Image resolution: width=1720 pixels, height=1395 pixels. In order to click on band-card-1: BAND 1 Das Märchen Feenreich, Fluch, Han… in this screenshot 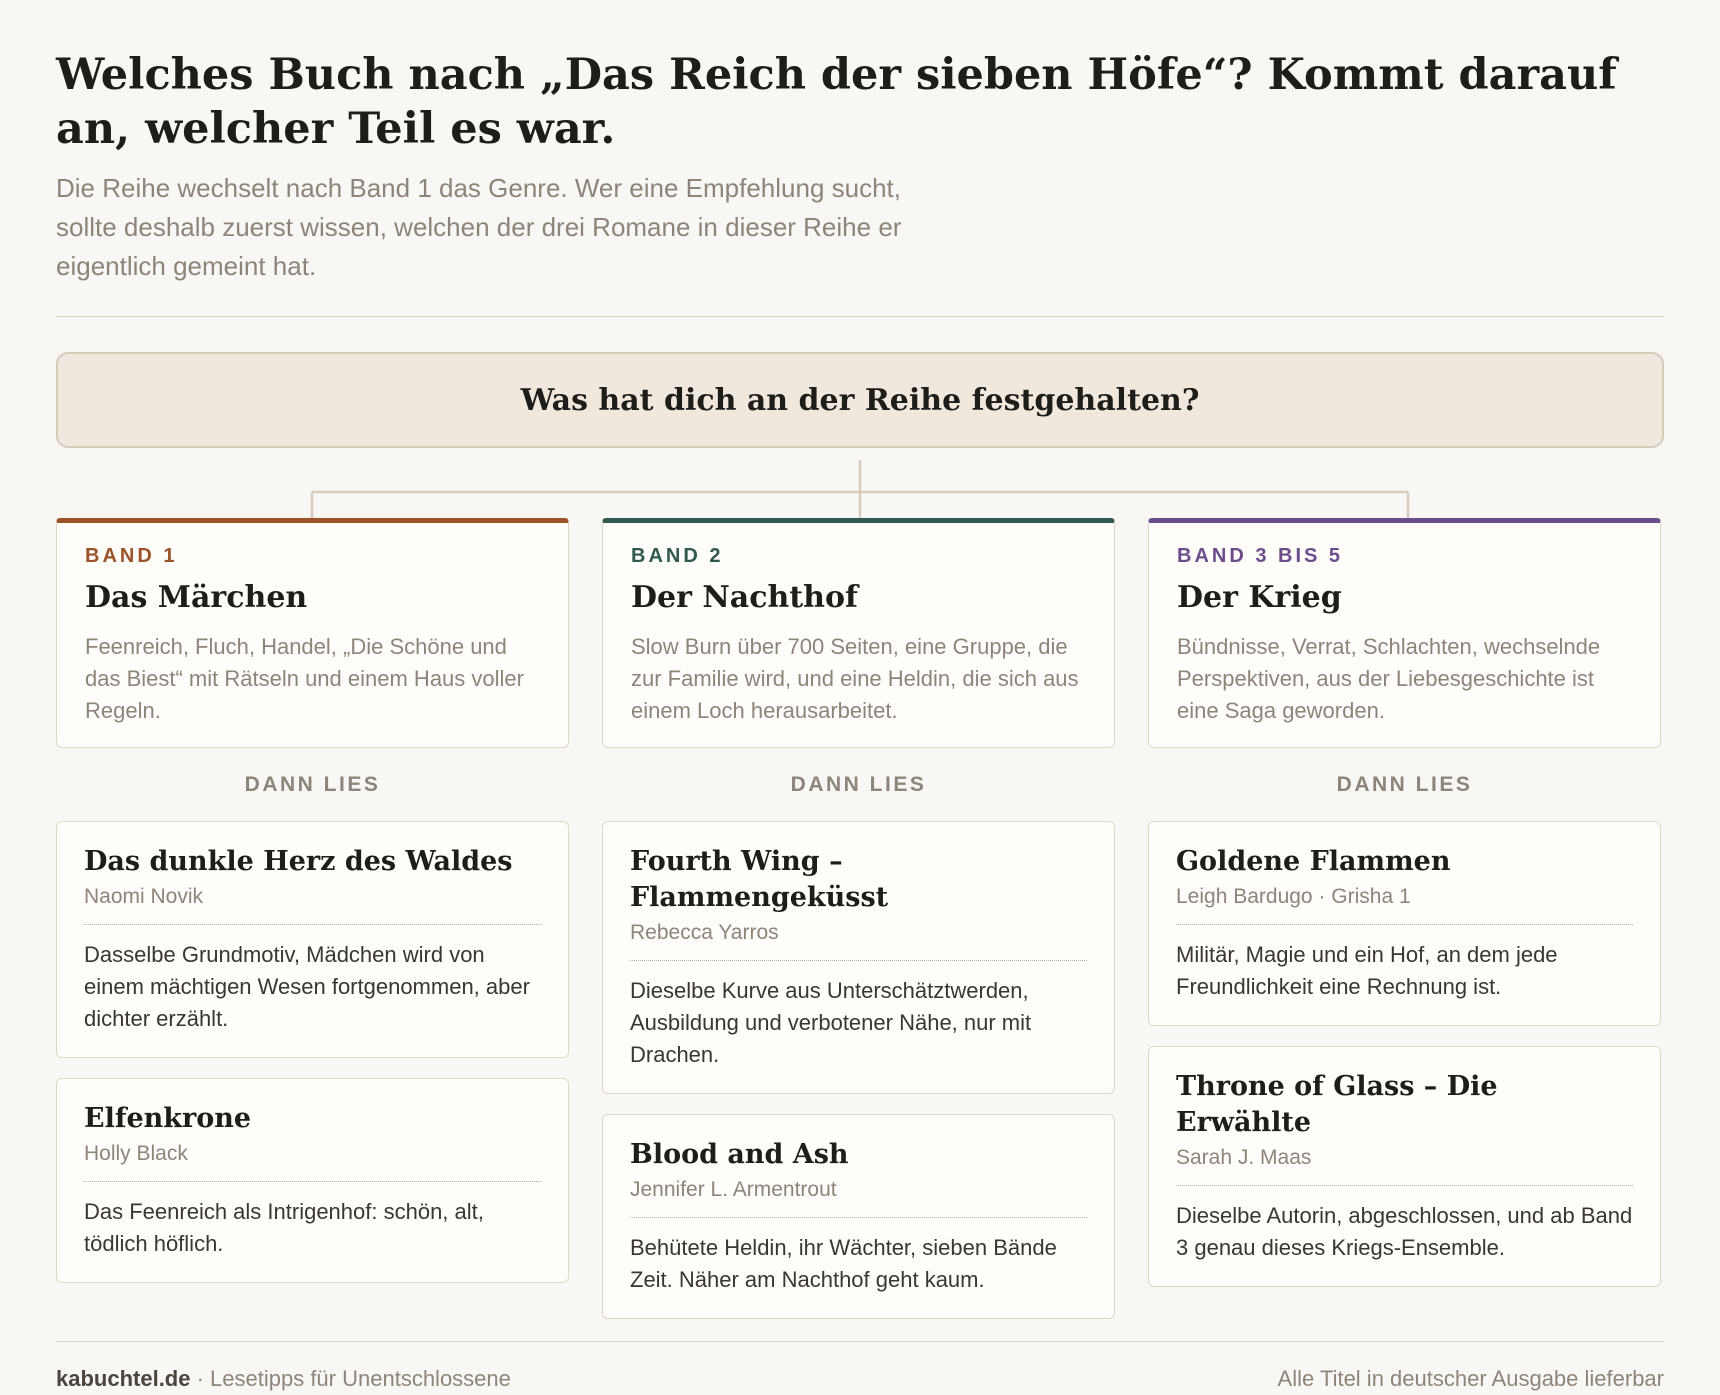, I will do `click(312, 633)`.